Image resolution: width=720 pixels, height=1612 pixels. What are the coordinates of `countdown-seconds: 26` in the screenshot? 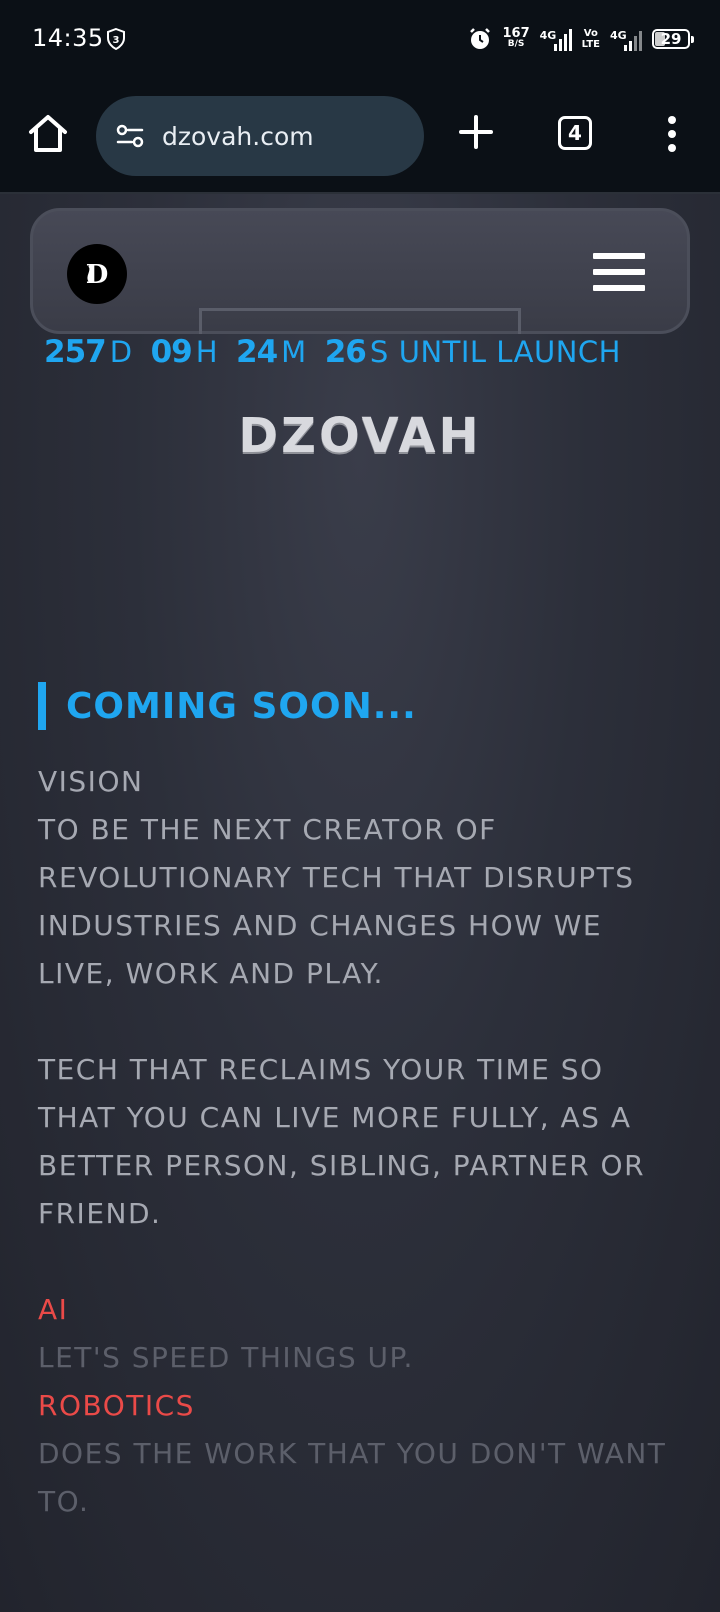 It's located at (345, 352).